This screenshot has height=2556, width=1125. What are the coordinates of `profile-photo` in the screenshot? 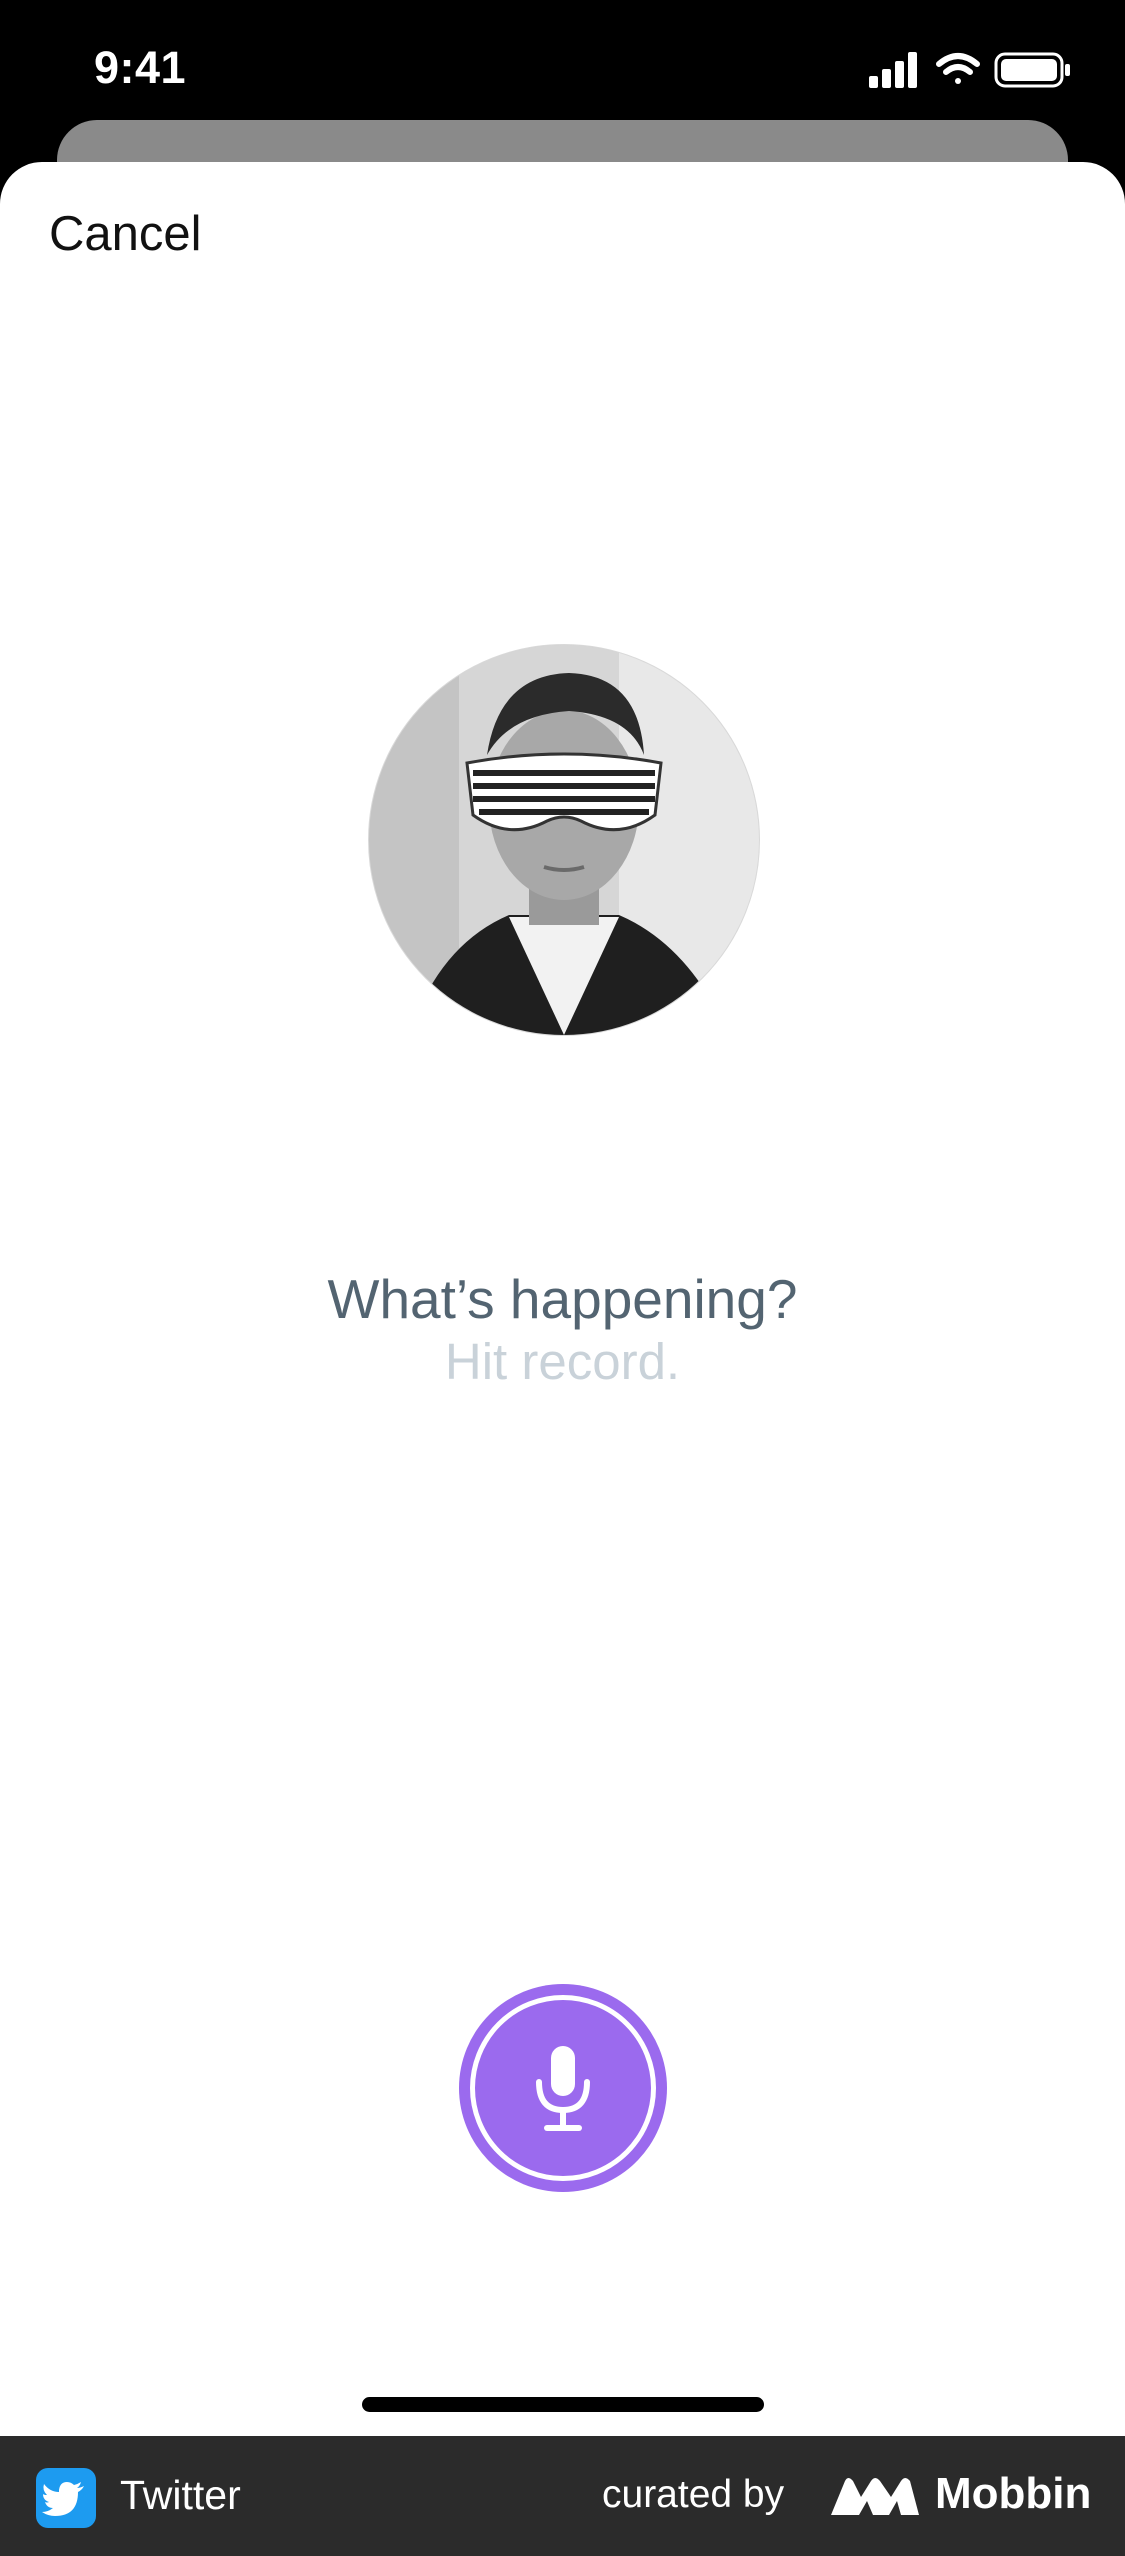 It's located at (564, 840).